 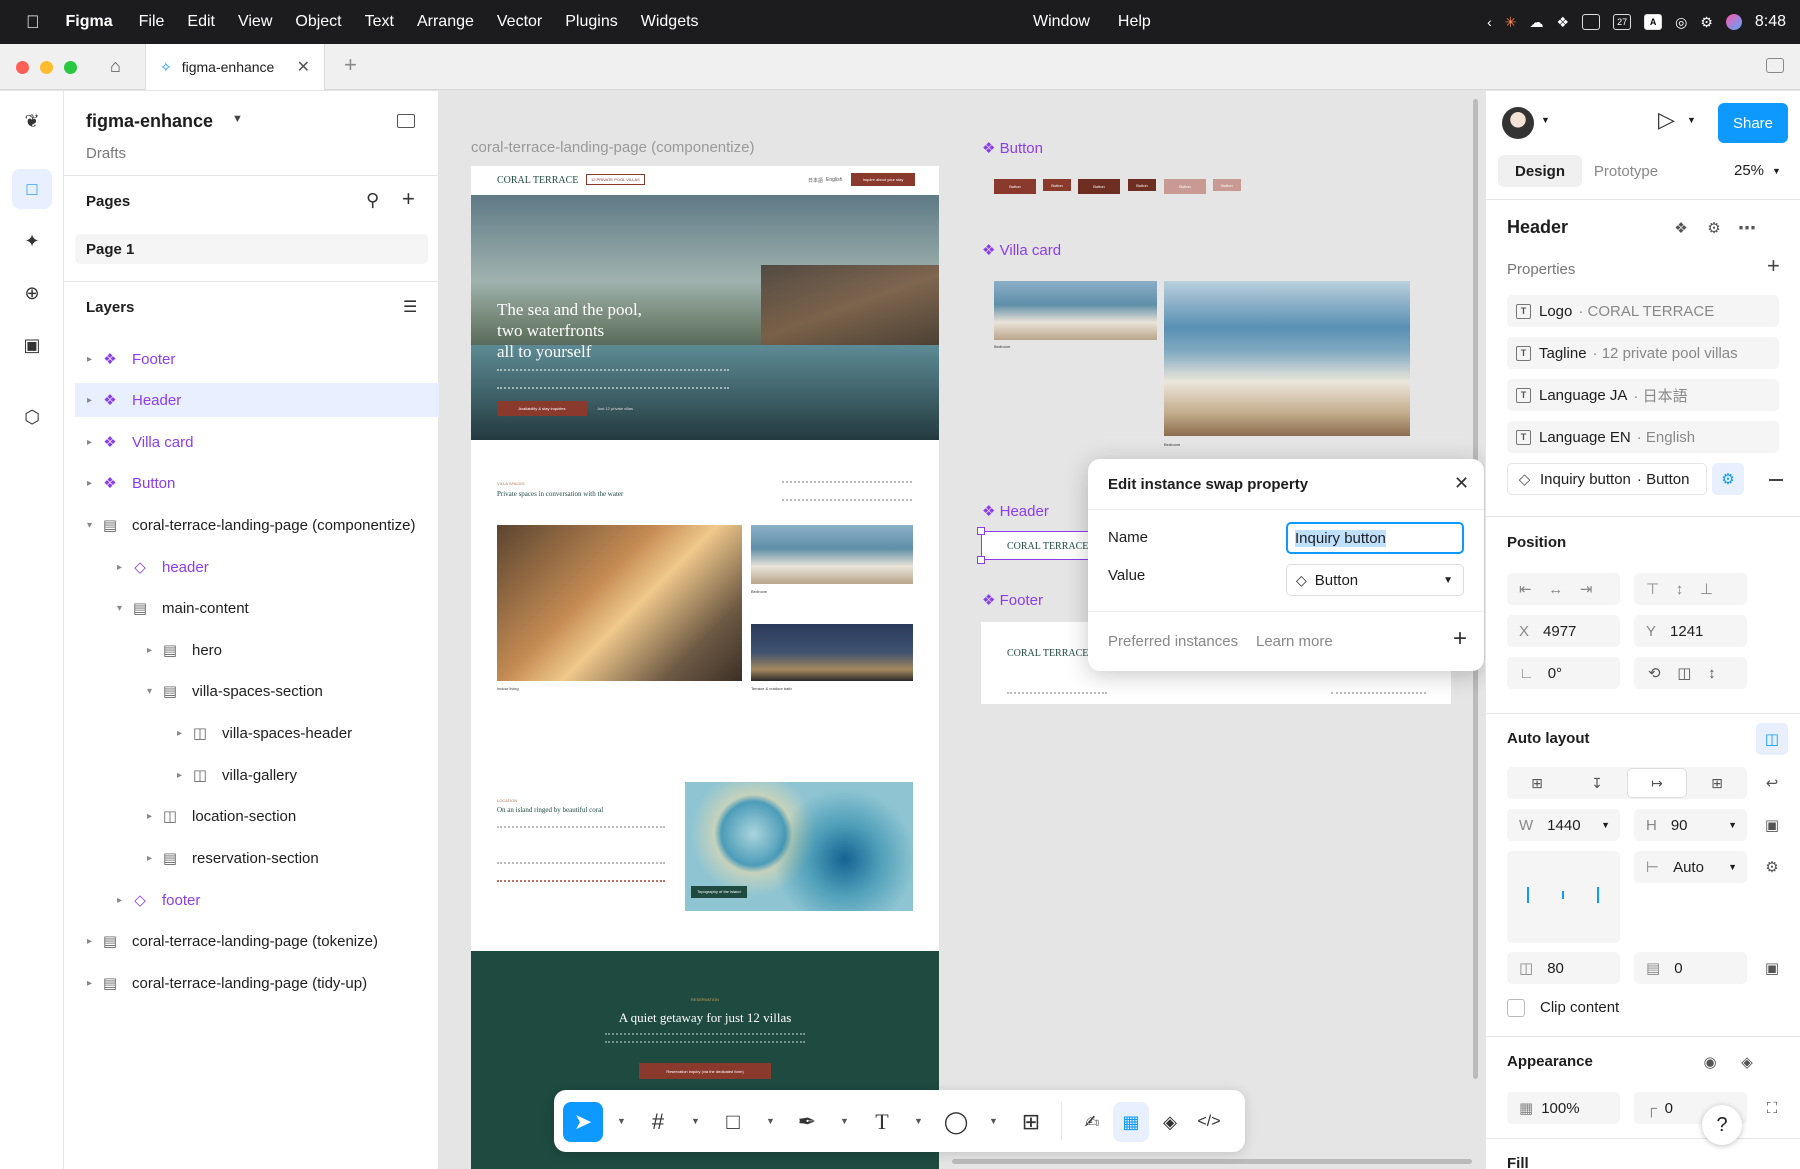 What do you see at coordinates (1563, 825) in the screenshot?
I see `width-field: W 1440 ▼` at bounding box center [1563, 825].